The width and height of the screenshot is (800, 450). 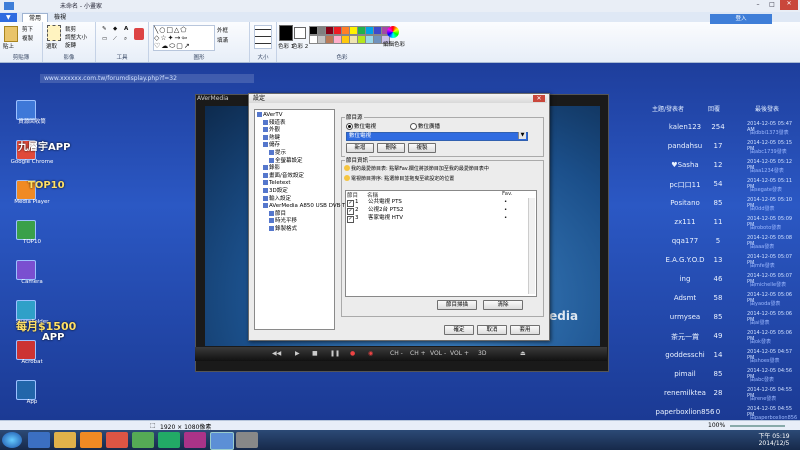 I want to click on fill-button: 填滿, so click(x=222, y=40).